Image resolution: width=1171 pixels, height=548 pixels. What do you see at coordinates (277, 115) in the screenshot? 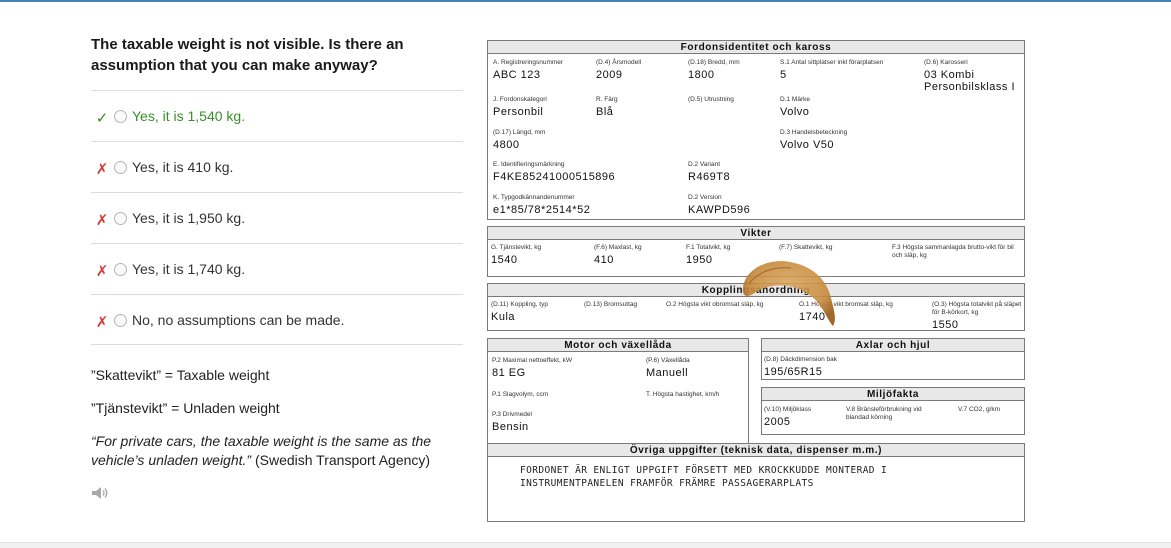
I see `option-1540: ✓ Yes, it is 1,540 kg.` at bounding box center [277, 115].